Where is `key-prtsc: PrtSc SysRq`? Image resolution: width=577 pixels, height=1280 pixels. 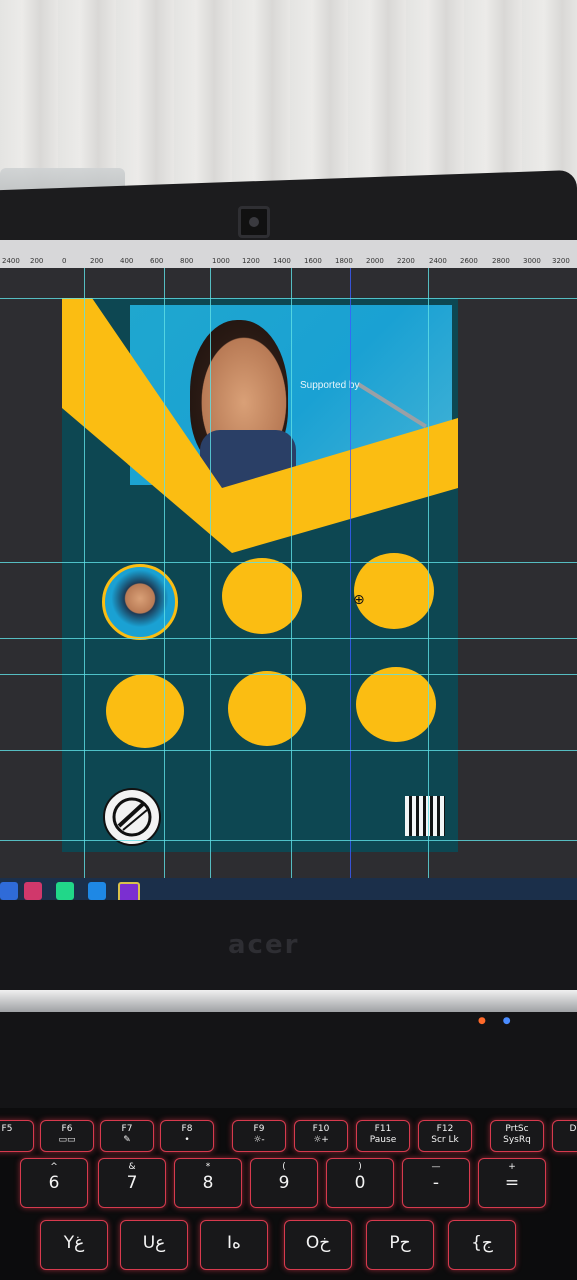
key-prtsc: PrtSc SysRq is located at coordinates (517, 1136).